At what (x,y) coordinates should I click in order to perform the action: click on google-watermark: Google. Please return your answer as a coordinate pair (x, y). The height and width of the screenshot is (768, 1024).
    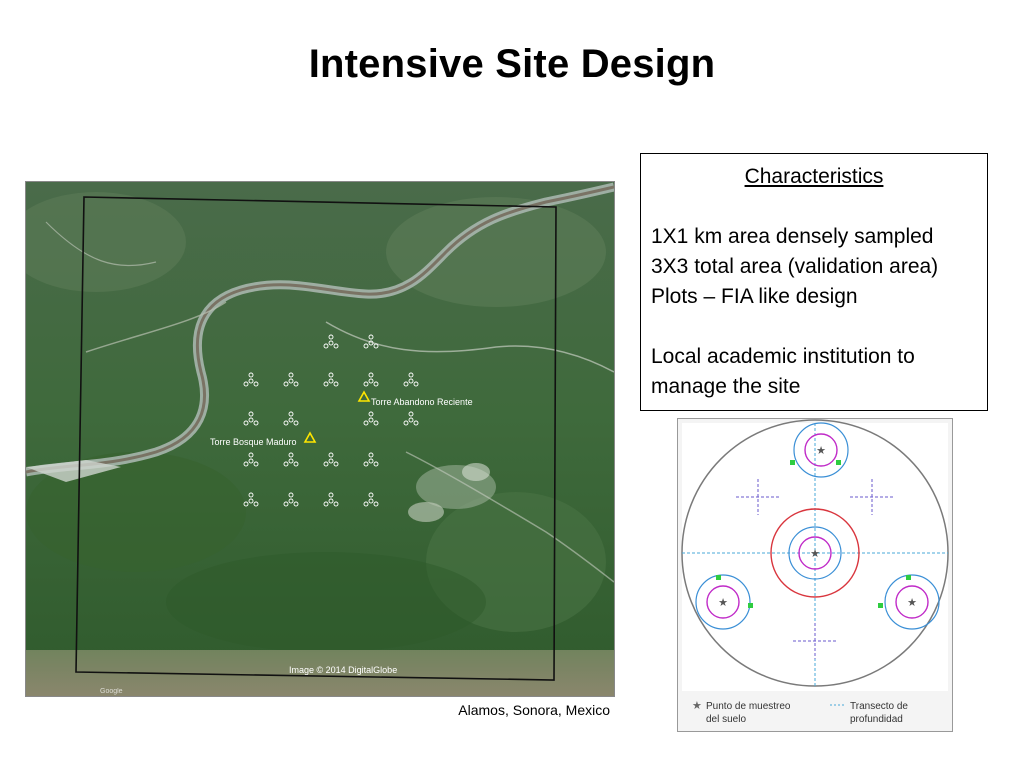
    Looking at the image, I should click on (111, 691).